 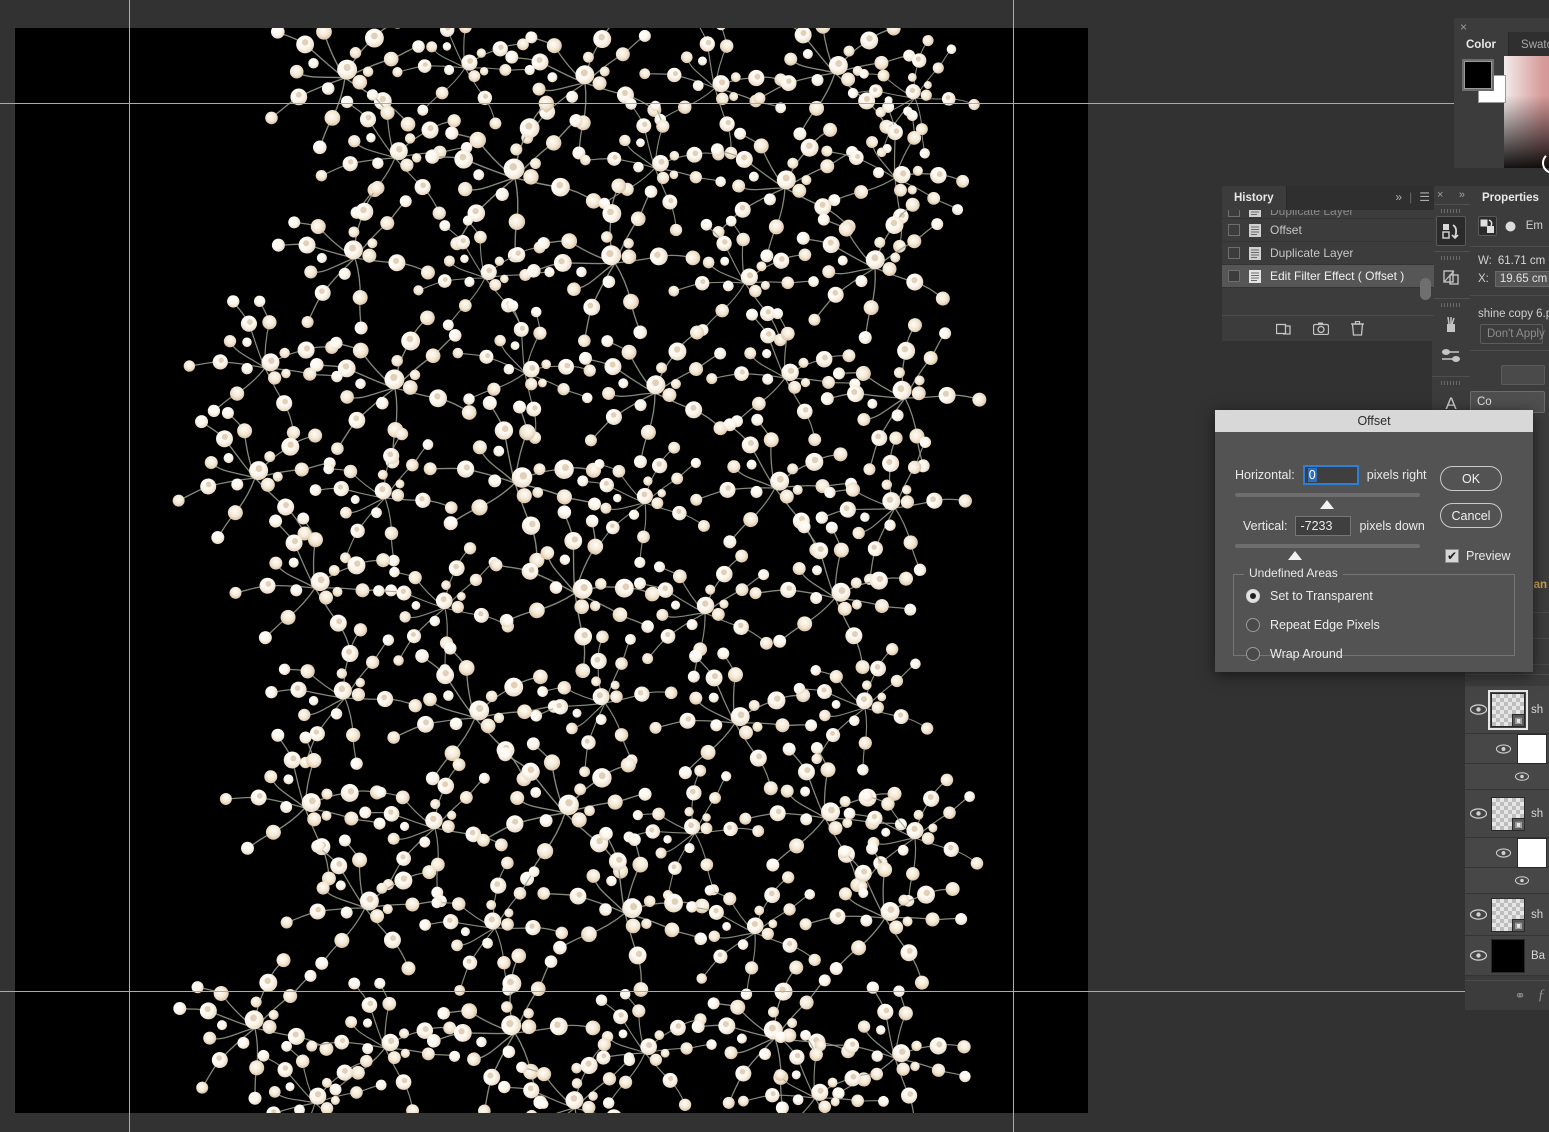 I want to click on layers-list: ▣ sh ▣ sh ▣ sh Ba, so click(x=1507, y=831).